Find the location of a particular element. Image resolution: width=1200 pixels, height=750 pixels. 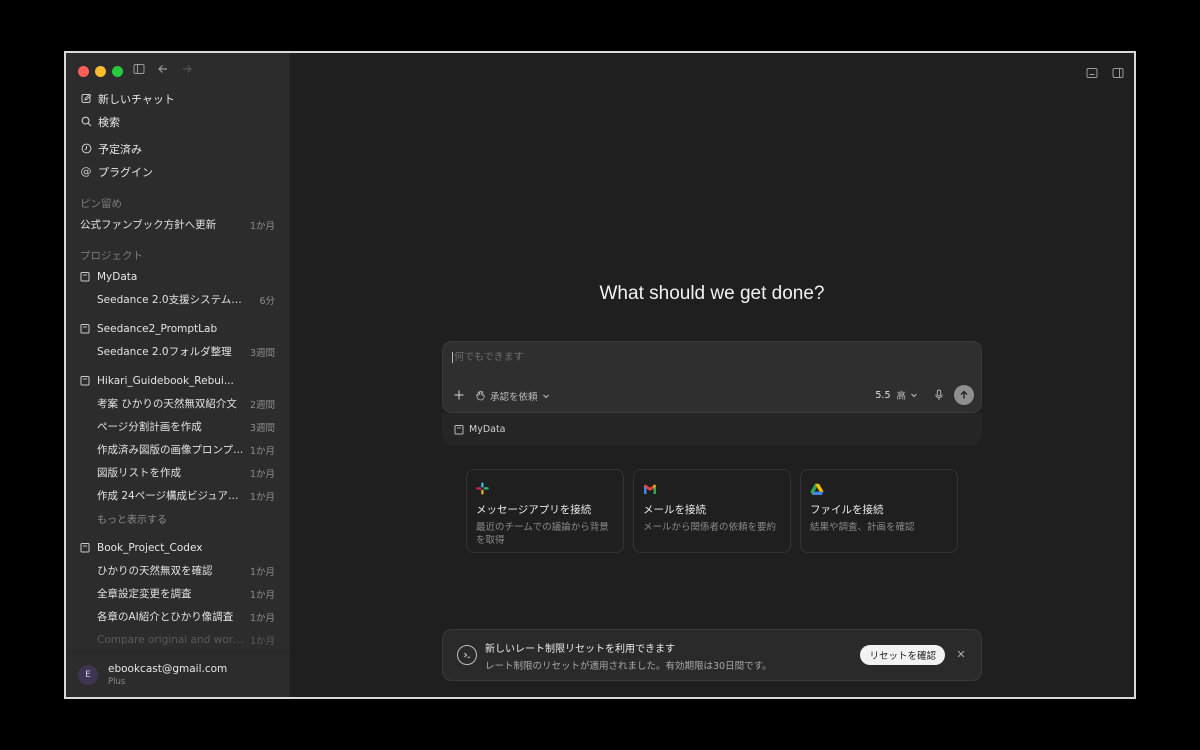

confirm-reset-button: リセットを確認 is located at coordinates (902, 655).